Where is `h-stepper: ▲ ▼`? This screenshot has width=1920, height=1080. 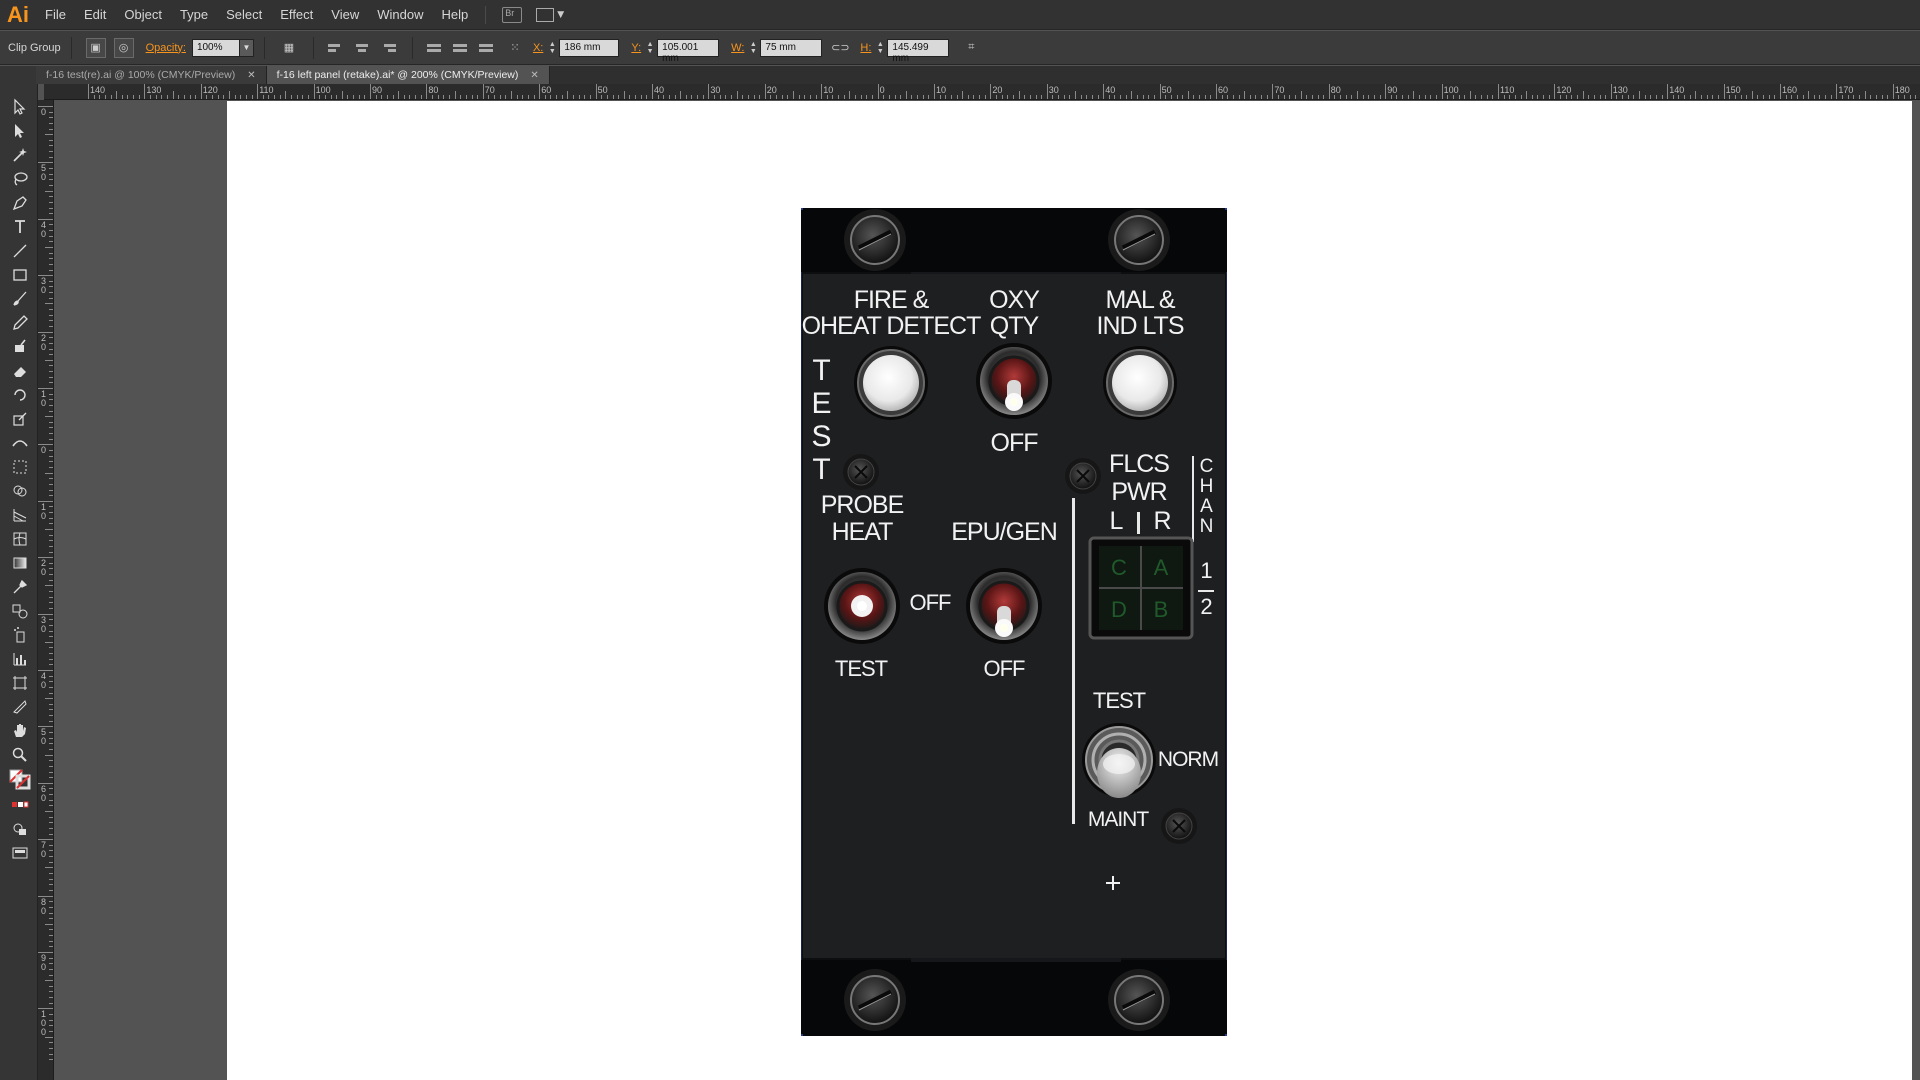 h-stepper: ▲ ▼ is located at coordinates (880, 48).